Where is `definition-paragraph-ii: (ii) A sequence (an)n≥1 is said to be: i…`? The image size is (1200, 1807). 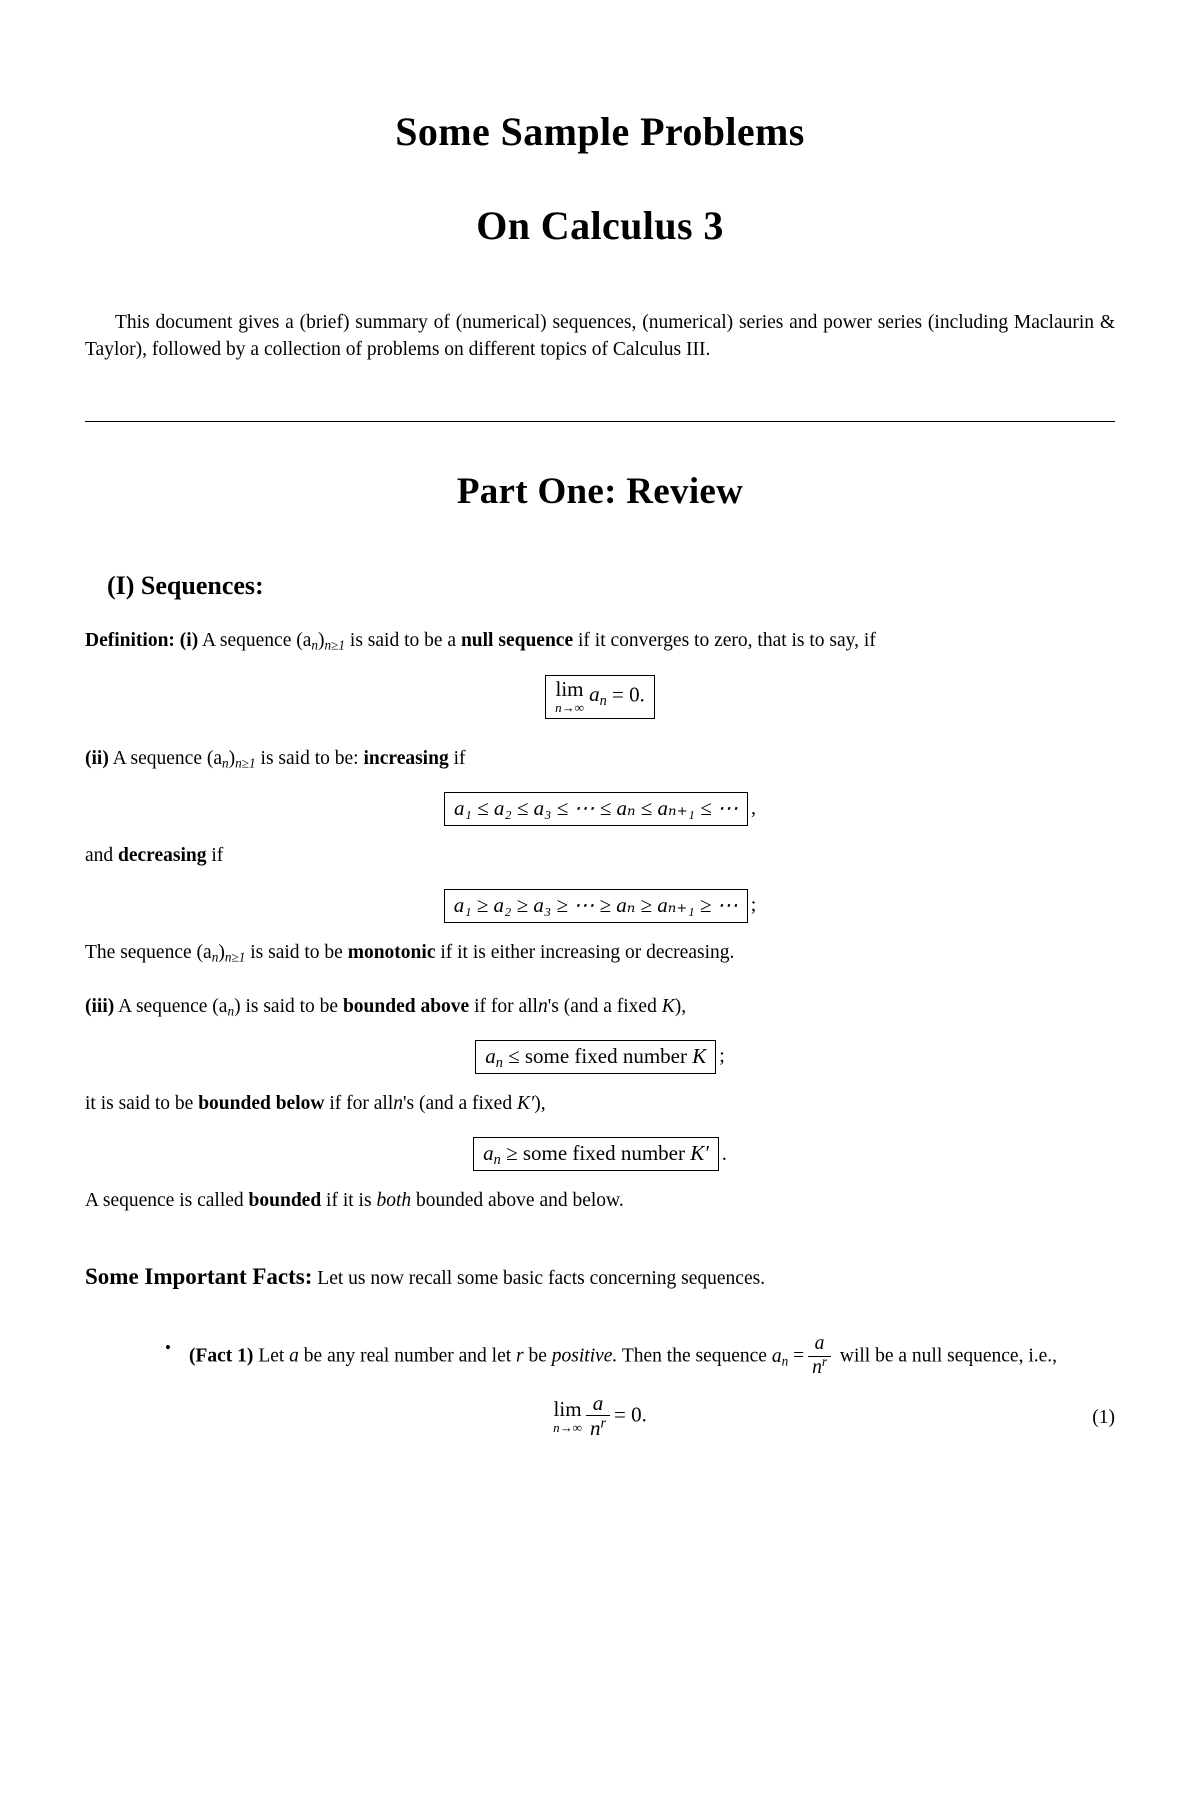 definition-paragraph-ii: (ii) A sequence (an)n≥1 is said to be: i… is located at coordinates (600, 759).